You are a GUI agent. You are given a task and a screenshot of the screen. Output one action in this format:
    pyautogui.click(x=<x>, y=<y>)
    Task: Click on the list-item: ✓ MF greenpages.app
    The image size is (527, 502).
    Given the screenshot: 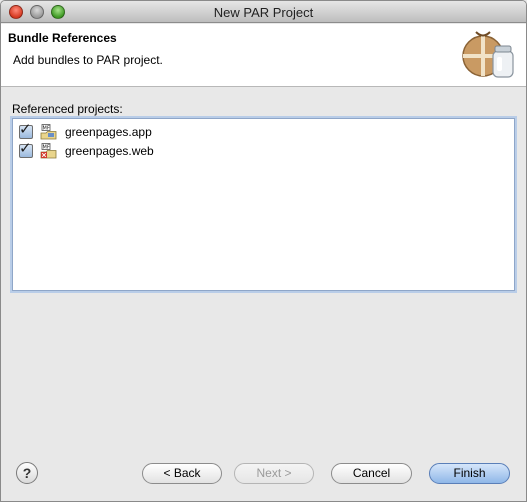 What is the action you would take?
    pyautogui.click(x=85, y=131)
    